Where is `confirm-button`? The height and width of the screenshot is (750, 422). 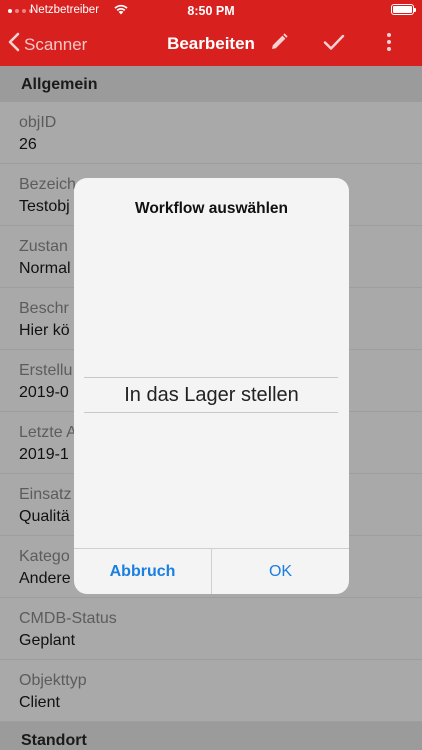 confirm-button is located at coordinates (334, 44).